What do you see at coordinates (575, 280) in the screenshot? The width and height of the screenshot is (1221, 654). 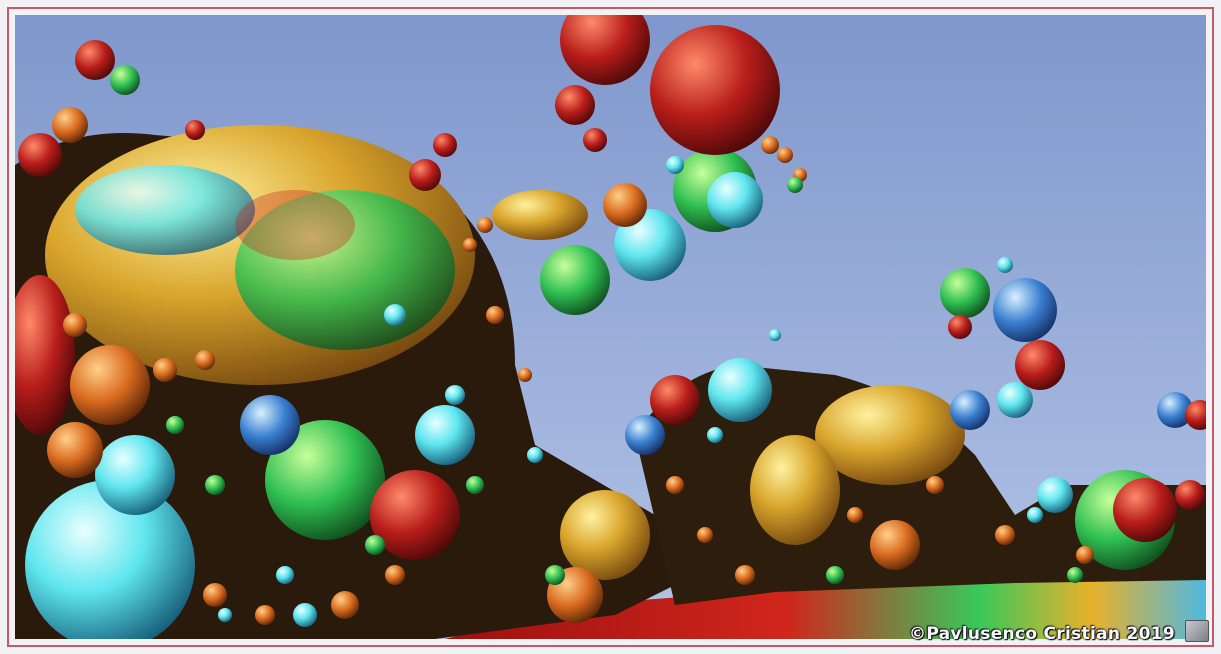 I see `green-sphere-chain` at bounding box center [575, 280].